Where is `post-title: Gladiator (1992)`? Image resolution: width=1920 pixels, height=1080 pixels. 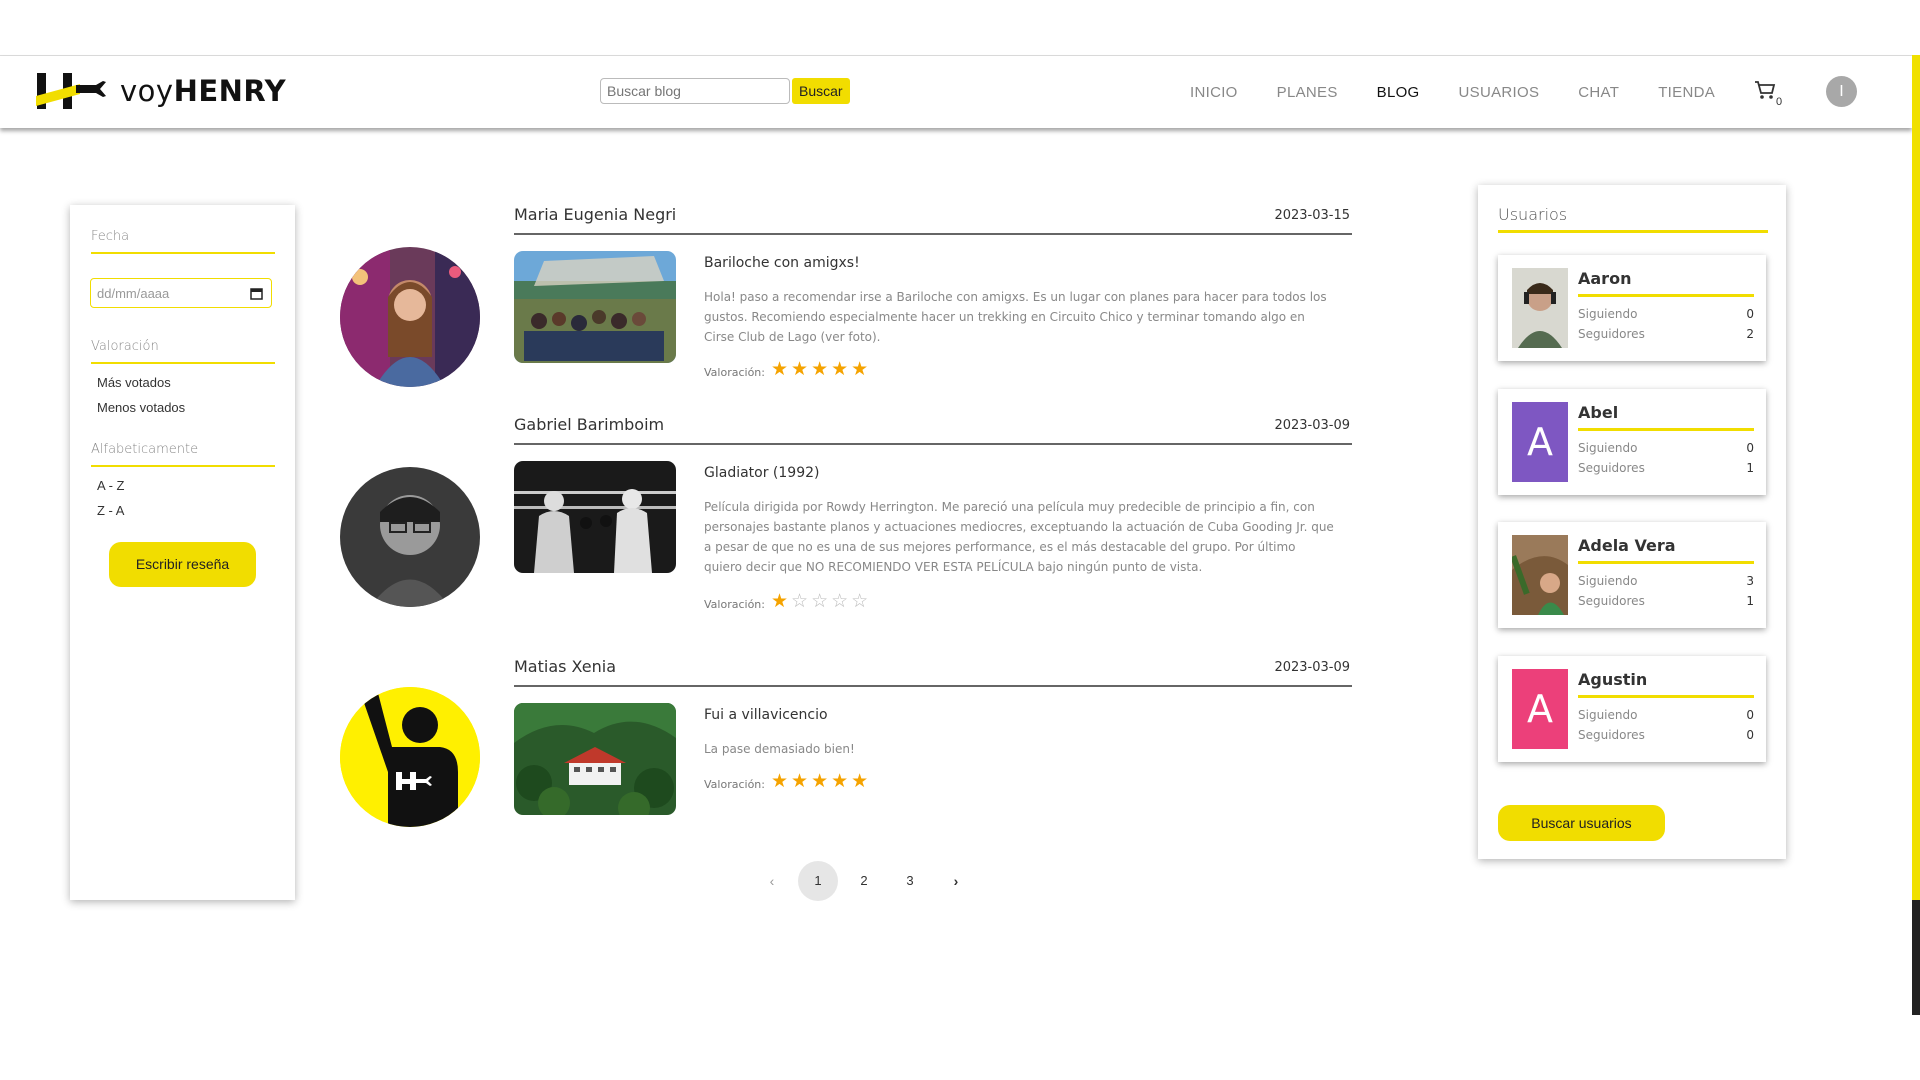 post-title: Gladiator (1992) is located at coordinates (762, 473).